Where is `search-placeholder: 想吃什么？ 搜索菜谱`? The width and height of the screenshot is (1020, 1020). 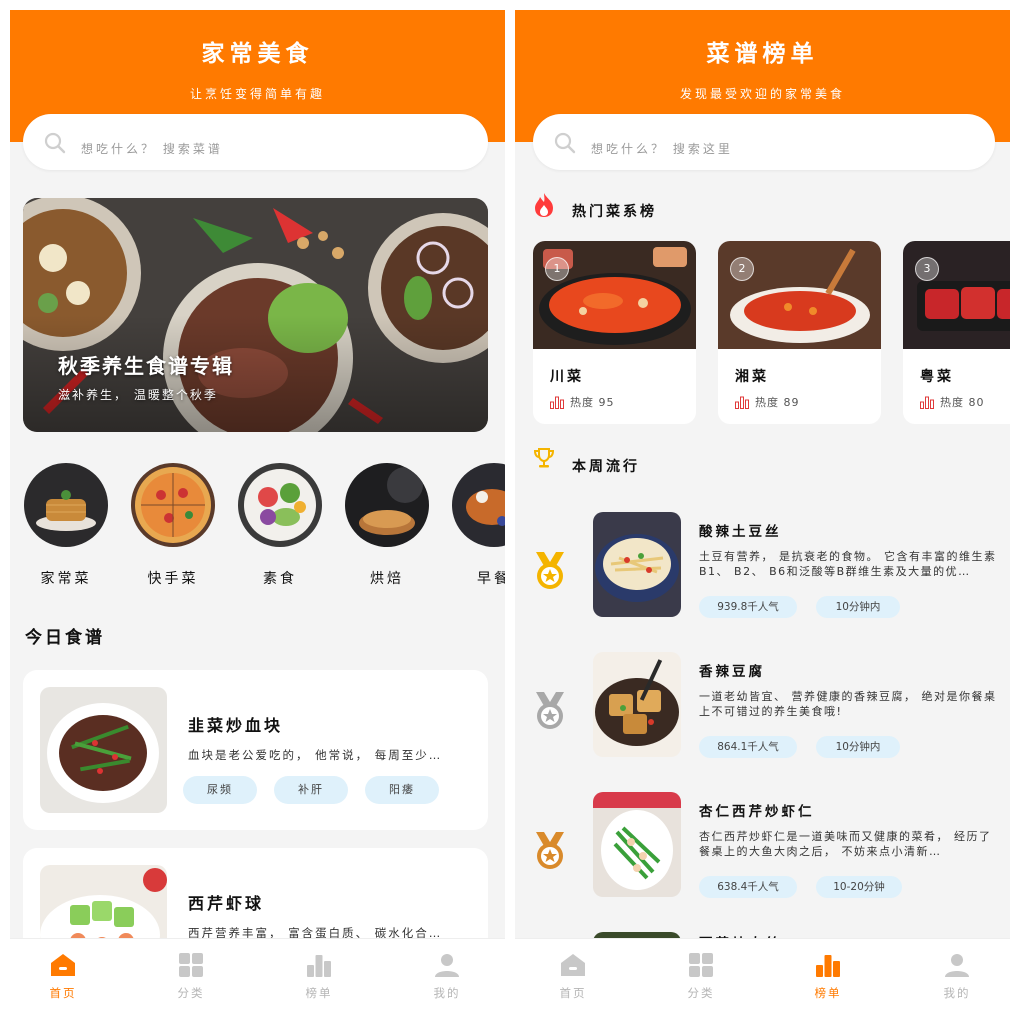 search-placeholder: 想吃什么？ 搜索菜谱 is located at coordinates (152, 149).